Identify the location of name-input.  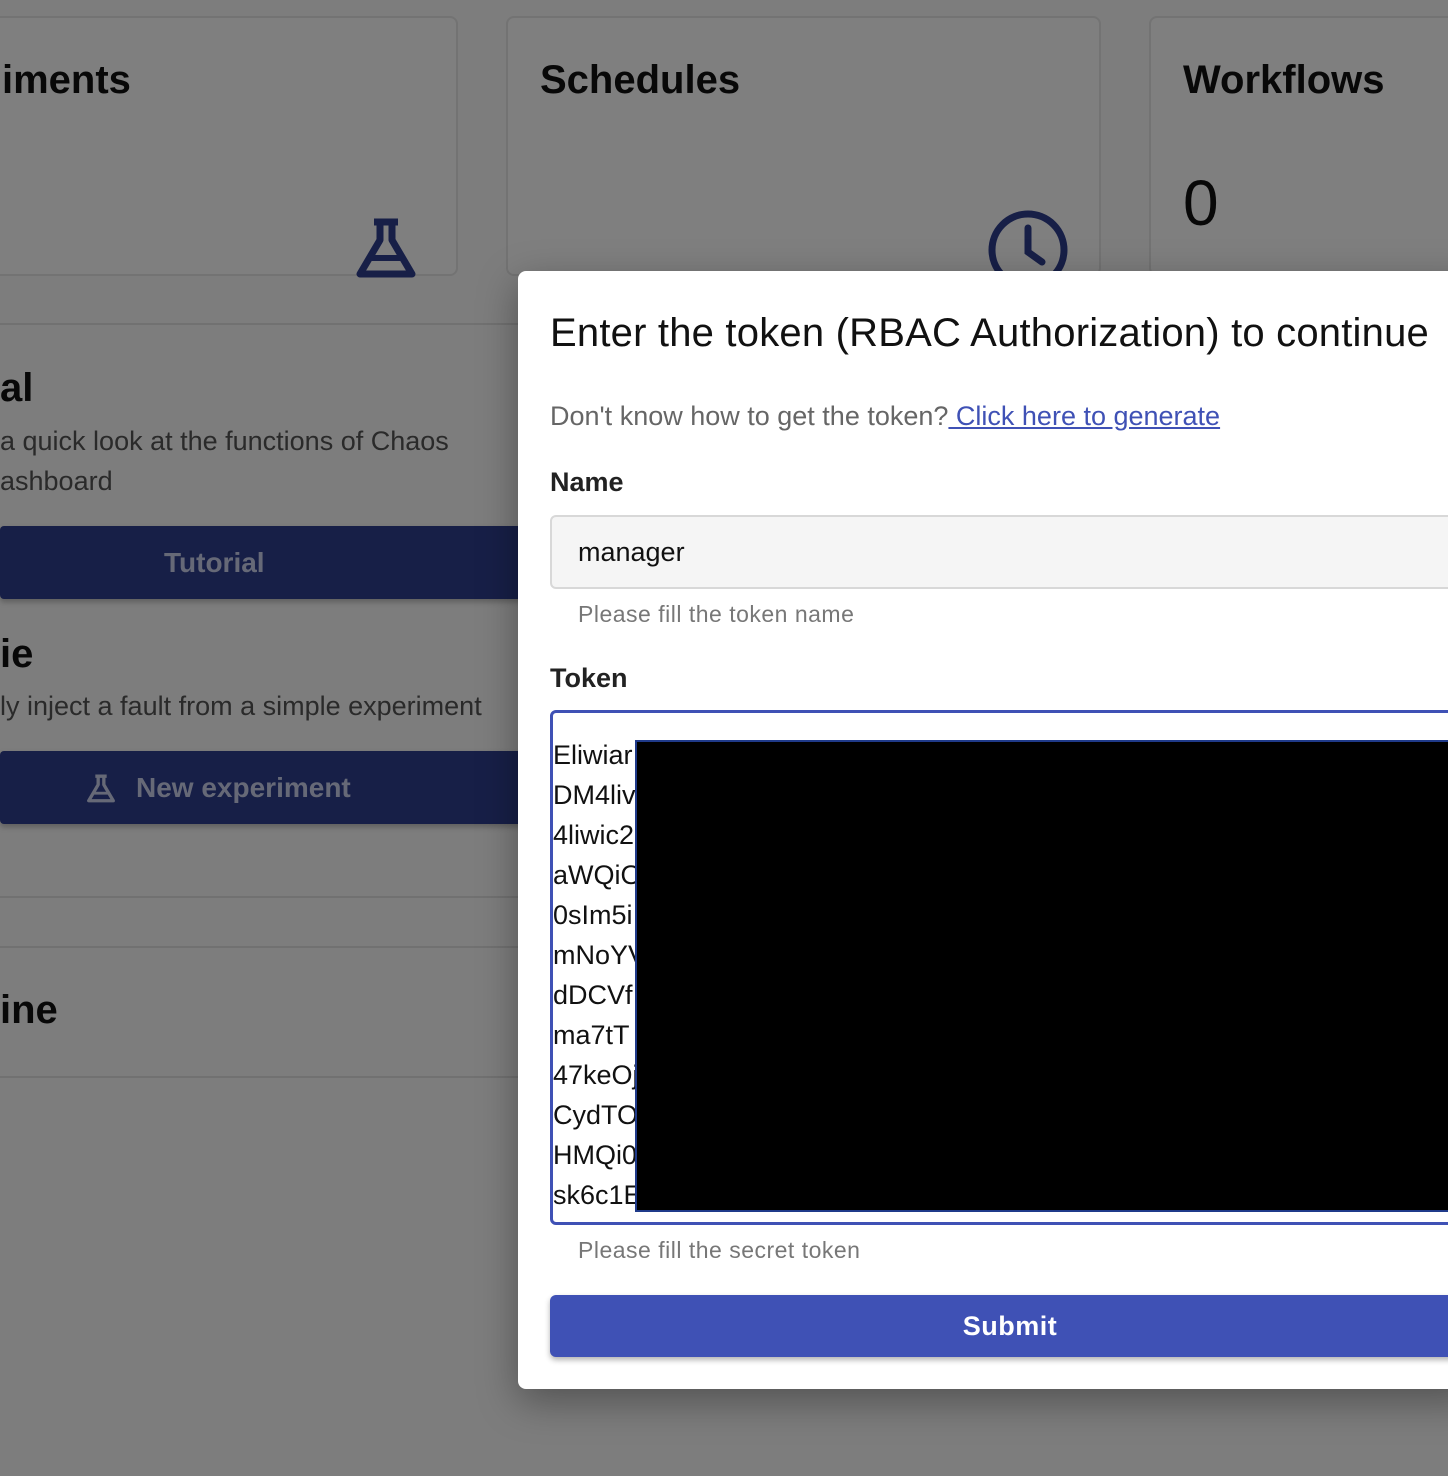
(999, 552).